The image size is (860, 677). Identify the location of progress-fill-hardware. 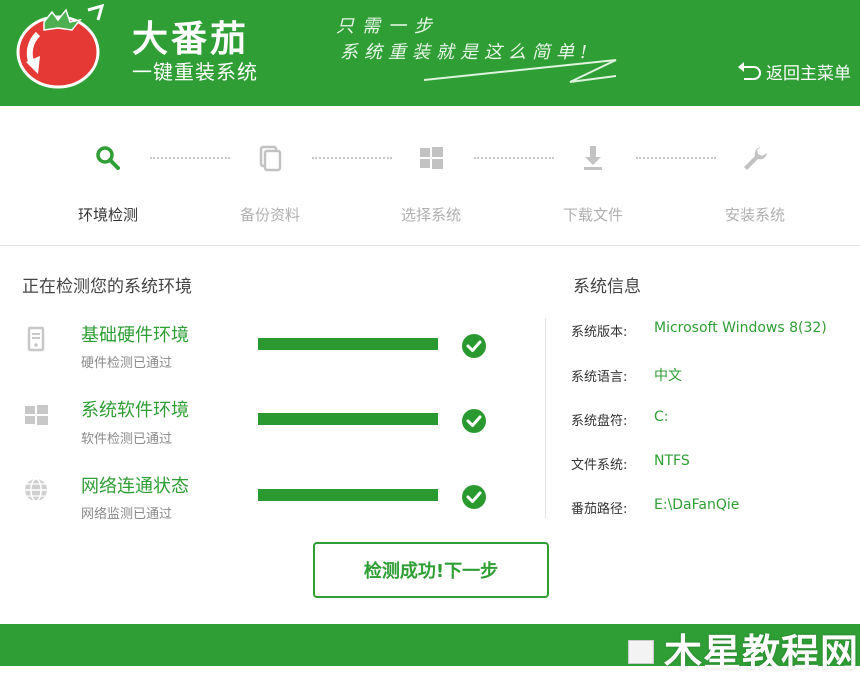
(348, 344).